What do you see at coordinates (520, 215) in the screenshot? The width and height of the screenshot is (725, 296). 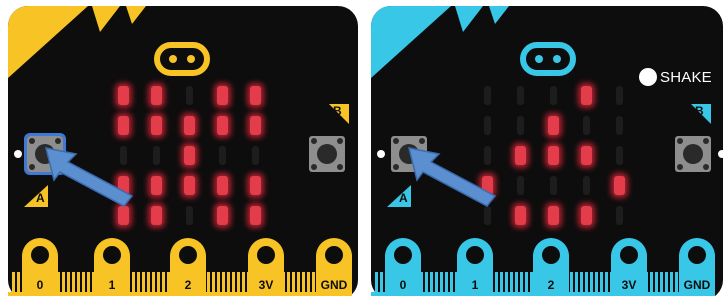 I see `led-r4-c1` at bounding box center [520, 215].